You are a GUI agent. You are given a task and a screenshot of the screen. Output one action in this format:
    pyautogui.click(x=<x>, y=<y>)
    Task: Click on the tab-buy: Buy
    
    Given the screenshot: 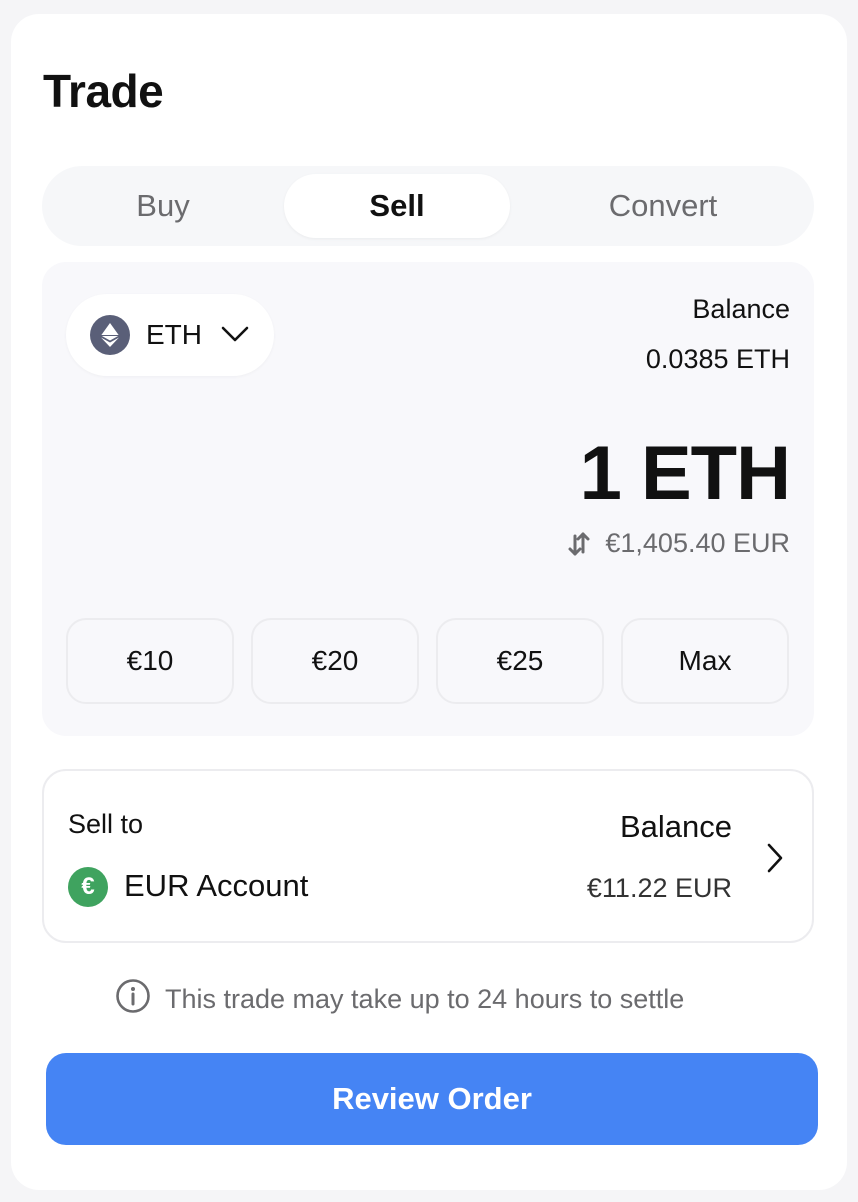 What is the action you would take?
    pyautogui.click(x=163, y=206)
    